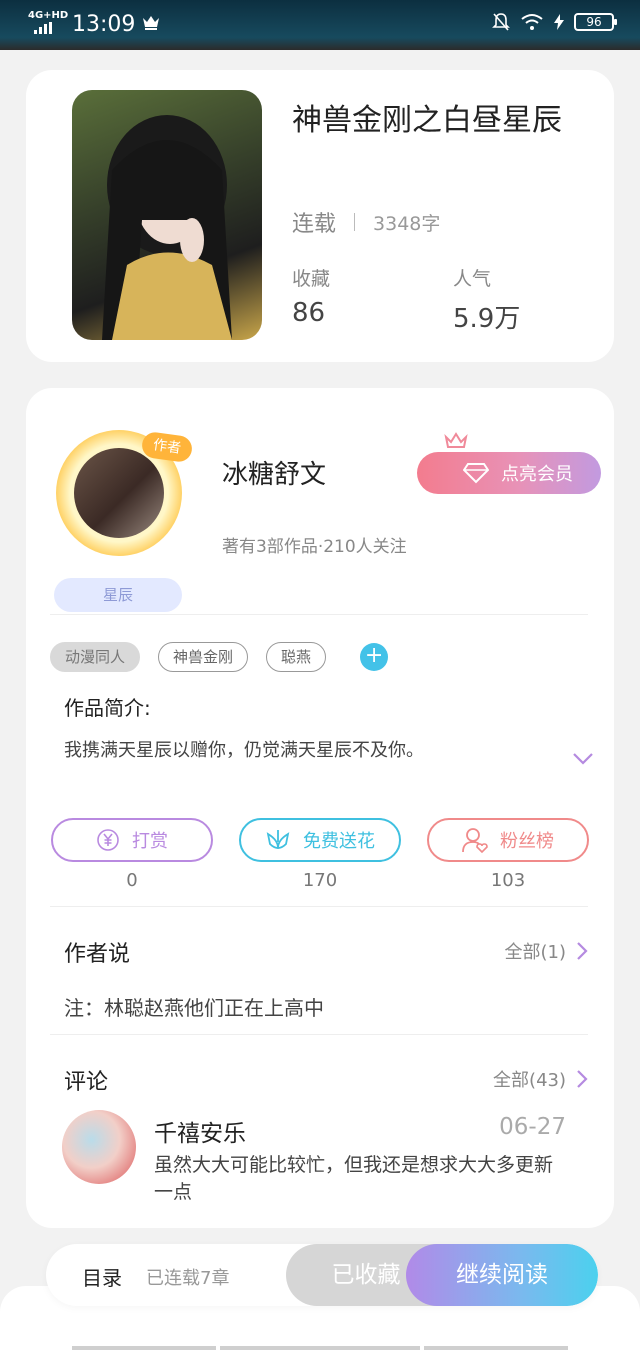 The width and height of the screenshot is (640, 1351). What do you see at coordinates (132, 880) in the screenshot?
I see `reward-count: 0` at bounding box center [132, 880].